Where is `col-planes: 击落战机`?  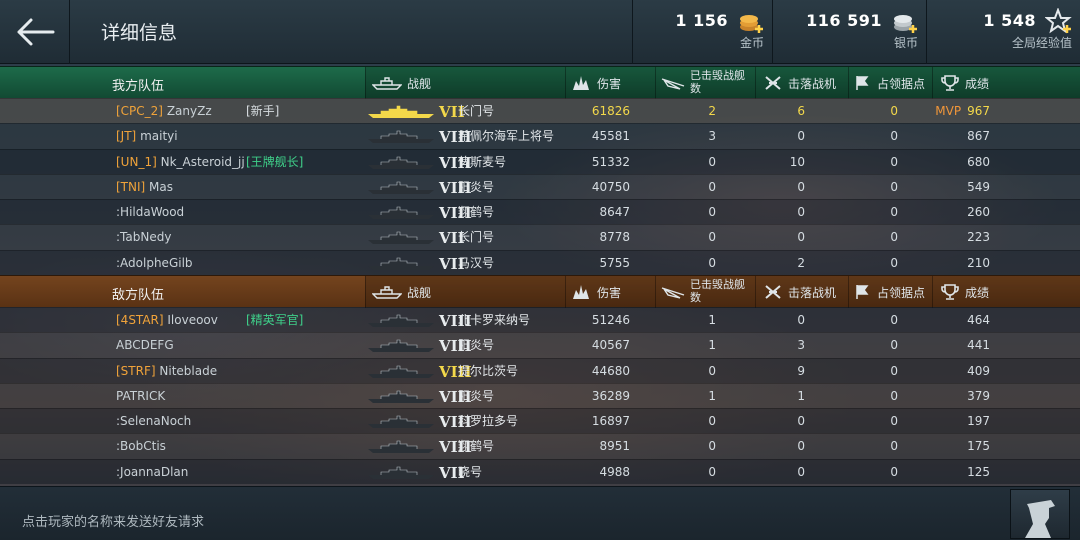
col-planes: 击落战机 is located at coordinates (801, 292).